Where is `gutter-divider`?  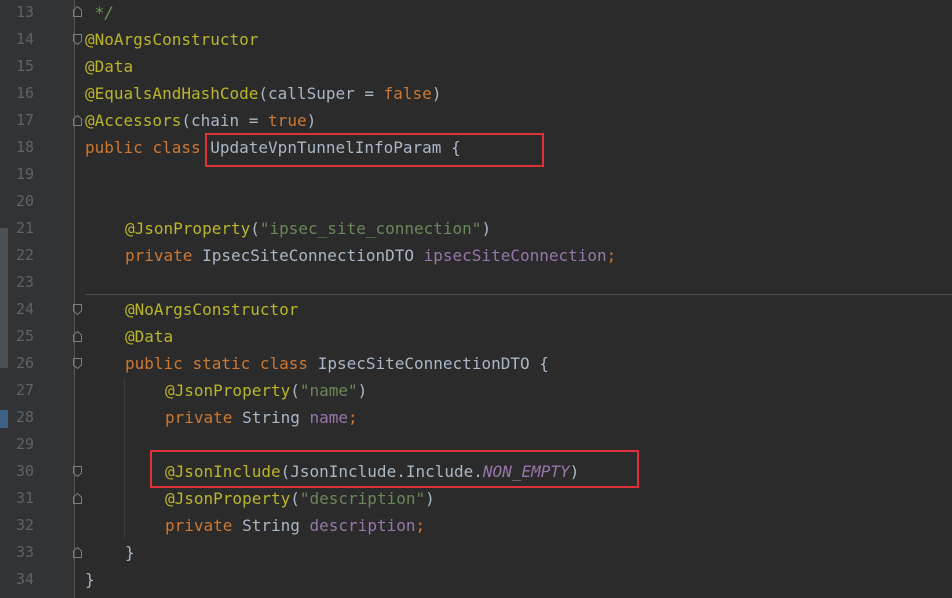 gutter-divider is located at coordinates (74, 299).